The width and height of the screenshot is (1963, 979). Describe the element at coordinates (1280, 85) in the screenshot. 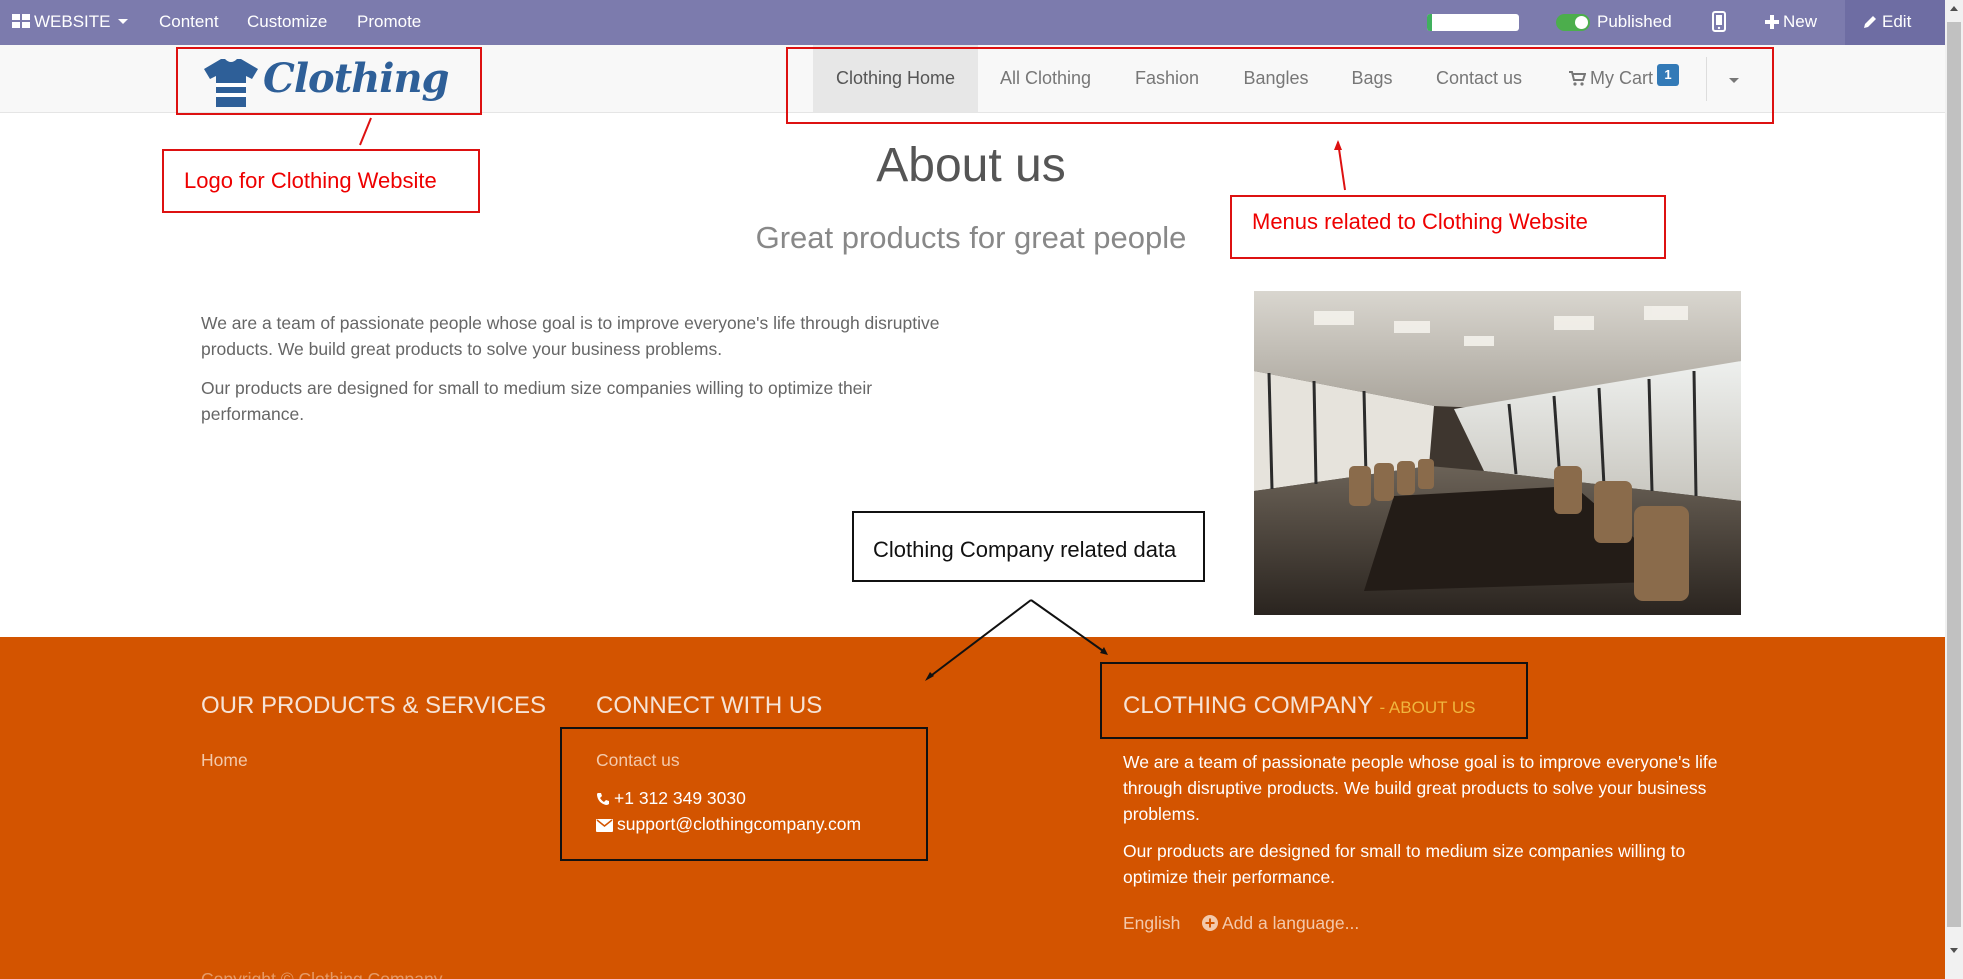

I see `menu-highlight-box` at that location.